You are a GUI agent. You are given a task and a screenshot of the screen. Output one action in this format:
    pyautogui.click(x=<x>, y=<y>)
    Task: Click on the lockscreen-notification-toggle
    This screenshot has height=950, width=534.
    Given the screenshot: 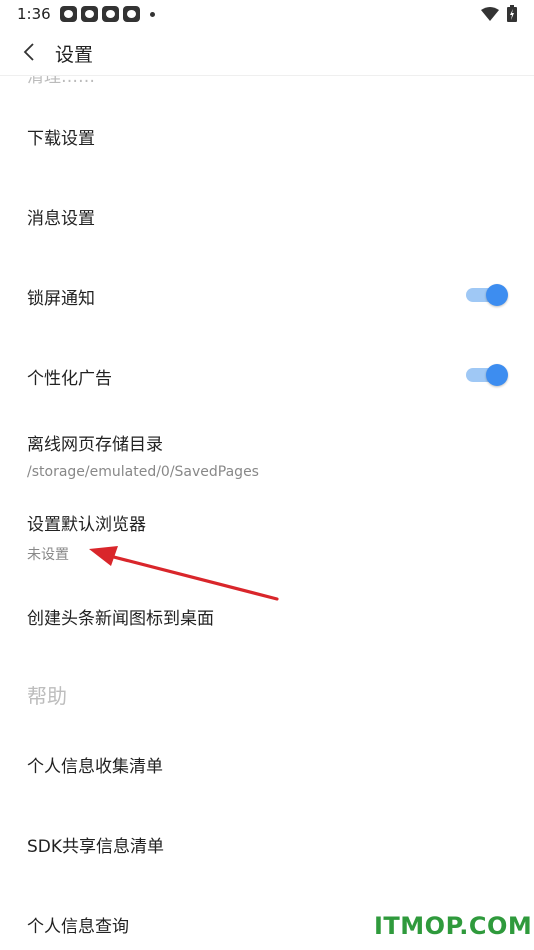 What is the action you would take?
    pyautogui.click(x=487, y=295)
    